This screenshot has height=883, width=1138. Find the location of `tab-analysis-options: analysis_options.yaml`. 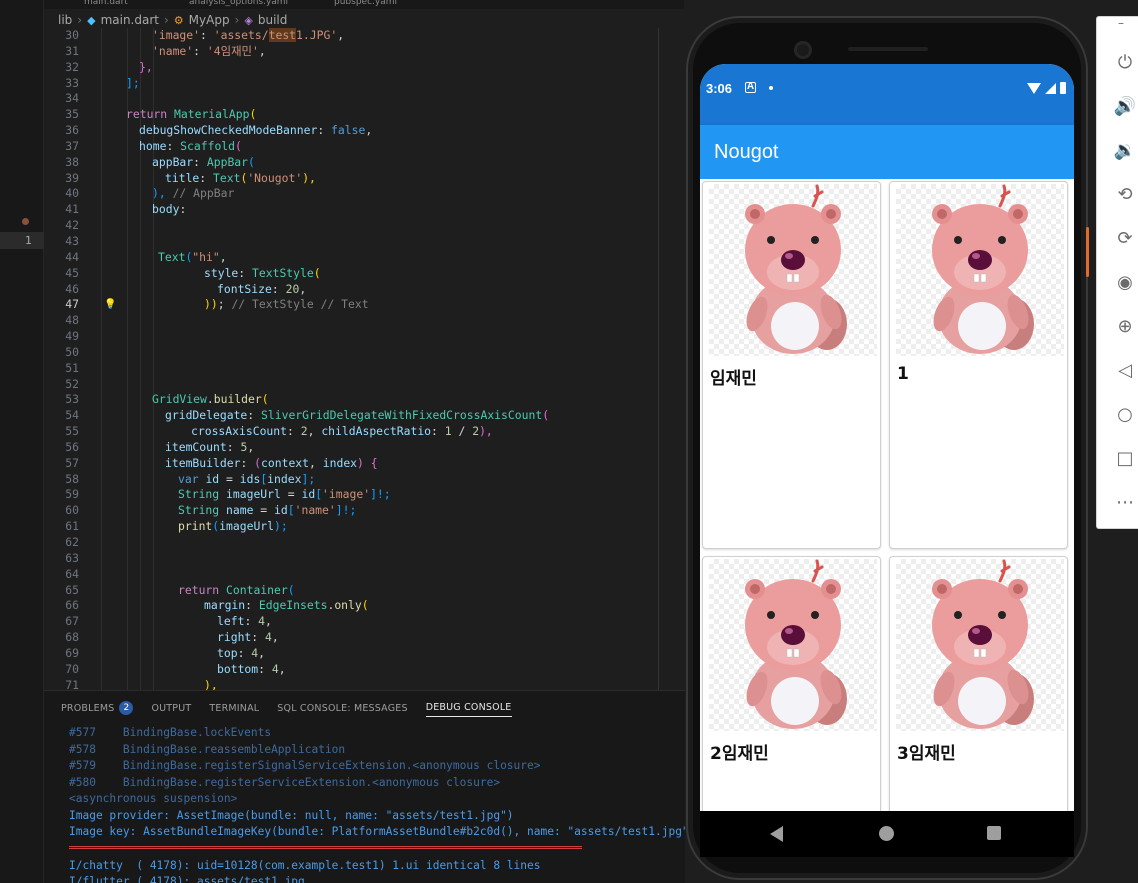

tab-analysis-options: analysis_options.yaml is located at coordinates (238, 4).